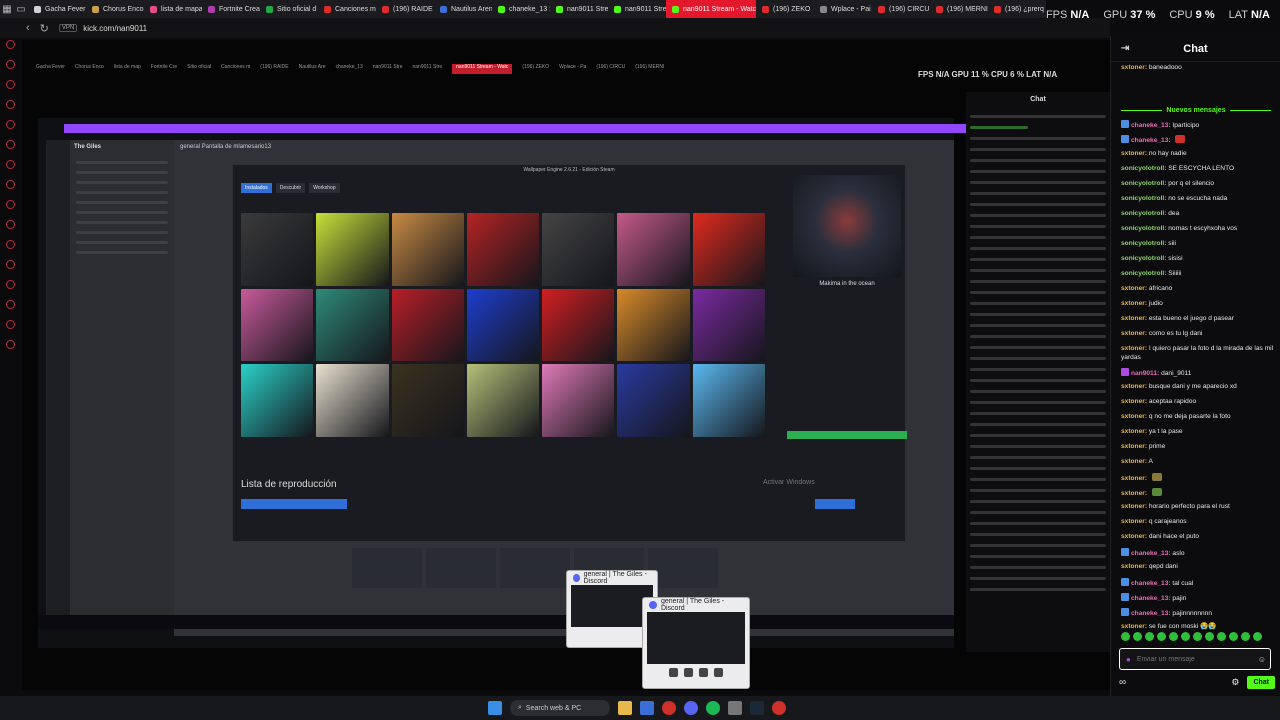 The width and height of the screenshot is (1280, 720). What do you see at coordinates (673, 672) in the screenshot?
I see `camera-icon` at bounding box center [673, 672].